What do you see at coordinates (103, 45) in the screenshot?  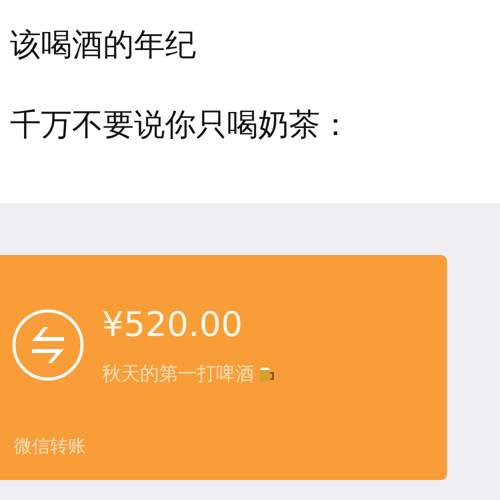 I see `caption-line: 该喝酒的年纪` at bounding box center [103, 45].